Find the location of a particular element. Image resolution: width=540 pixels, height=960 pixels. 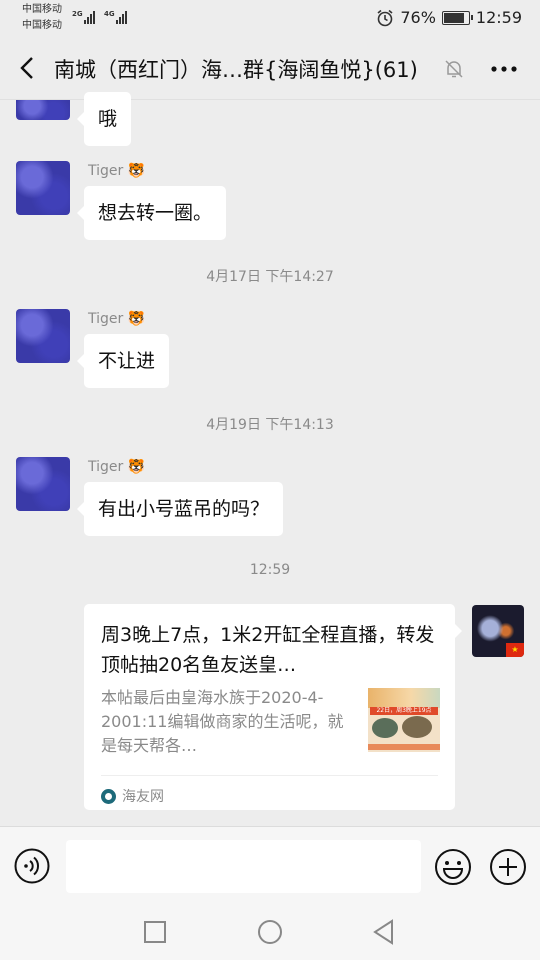

card-divider is located at coordinates (269, 775).